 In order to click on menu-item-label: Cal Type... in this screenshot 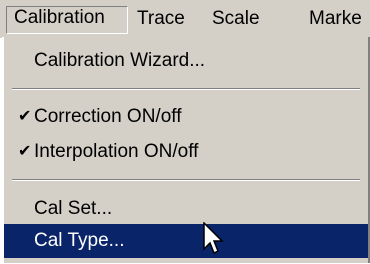, I will do `click(79, 240)`.